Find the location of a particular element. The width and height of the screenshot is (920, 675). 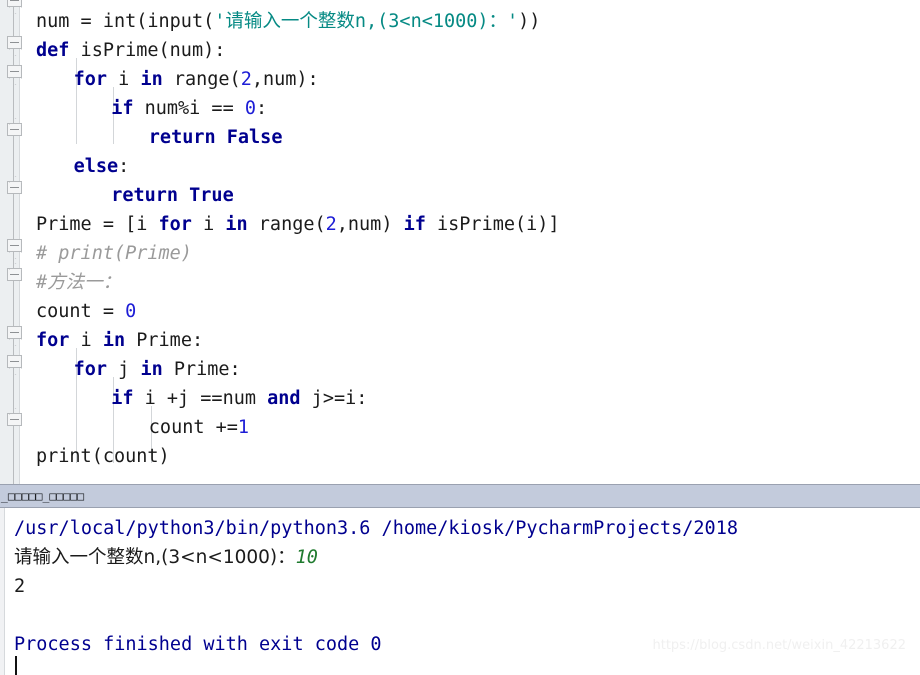

token-plain: num = is located at coordinates (69, 21).